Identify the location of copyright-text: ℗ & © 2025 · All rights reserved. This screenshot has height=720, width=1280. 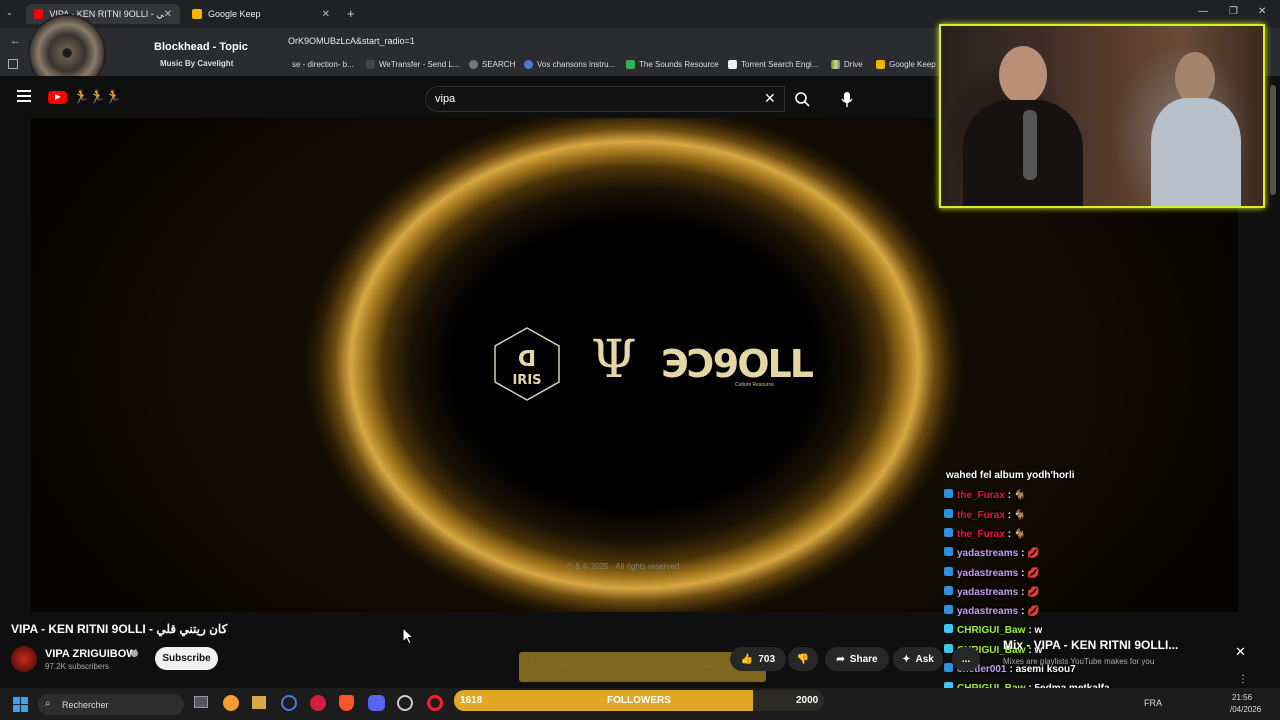
(623, 566).